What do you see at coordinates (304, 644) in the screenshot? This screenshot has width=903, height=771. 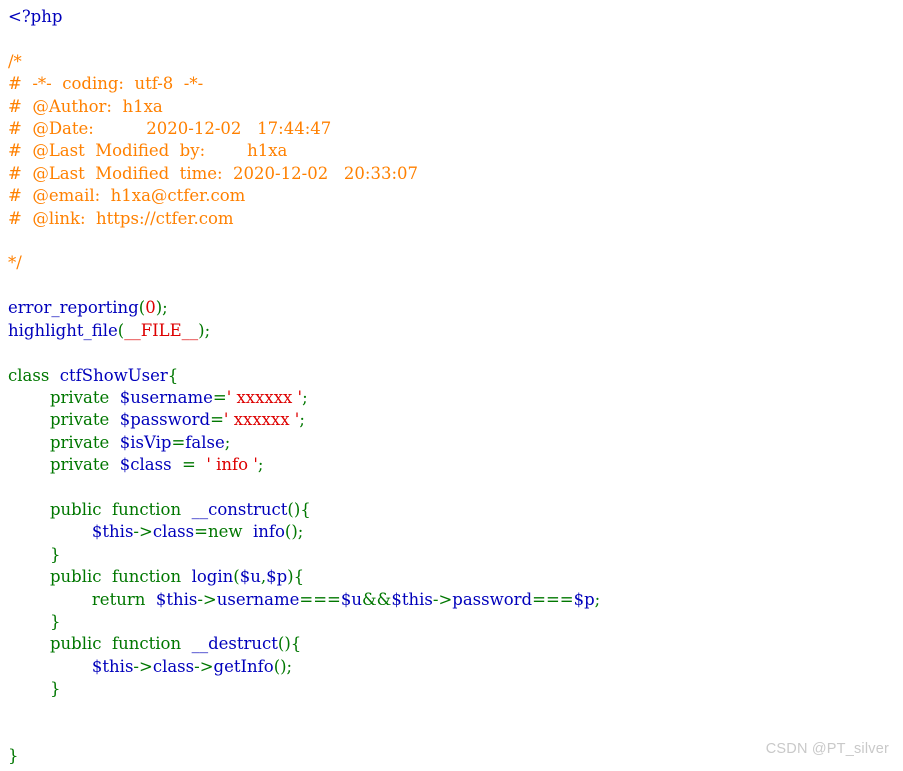 I see `code-line: public function __destruct(){` at bounding box center [304, 644].